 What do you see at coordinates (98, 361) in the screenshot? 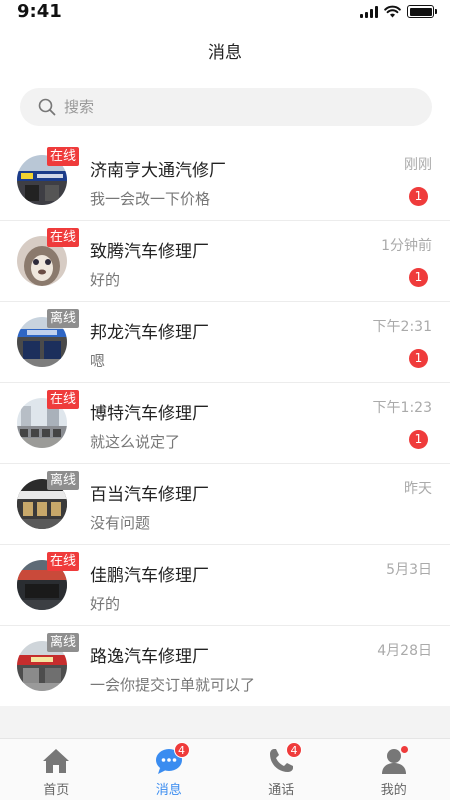
I see `conversation-last-message: 嗯` at bounding box center [98, 361].